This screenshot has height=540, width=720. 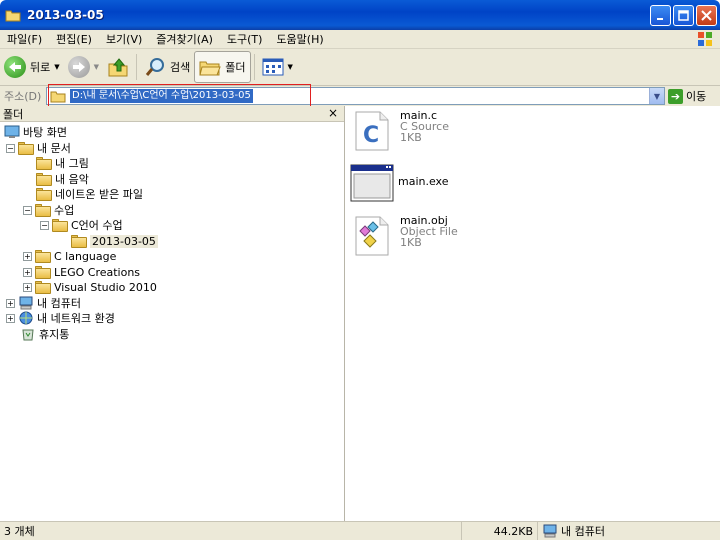 I want to click on go-arrow-icon: ➔, so click(x=675, y=96).